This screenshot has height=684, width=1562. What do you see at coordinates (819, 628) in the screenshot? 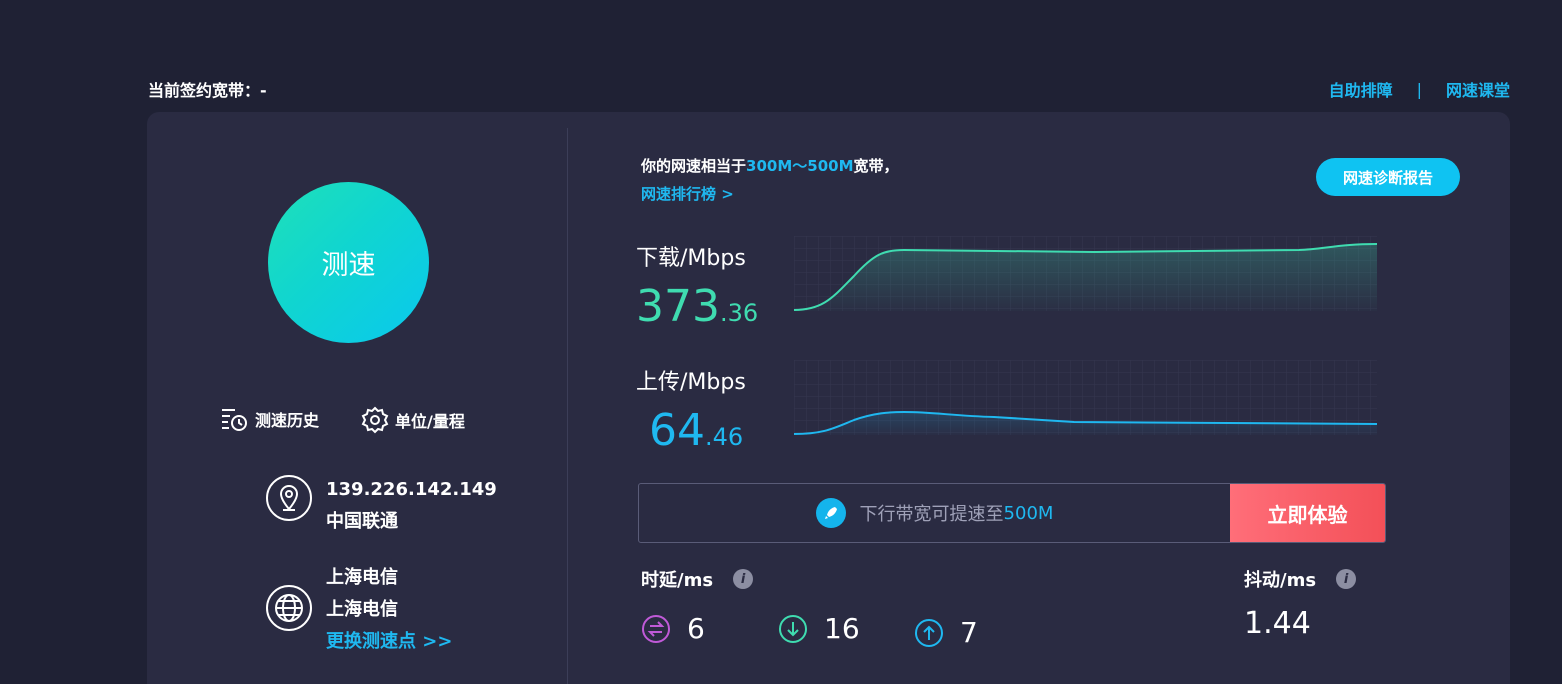
I see `latency-item: 16` at bounding box center [819, 628].